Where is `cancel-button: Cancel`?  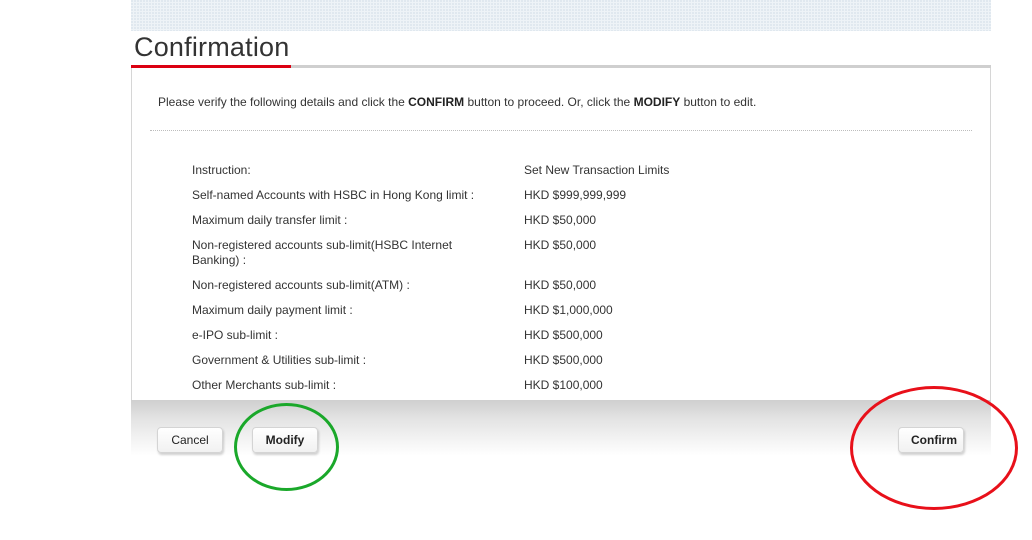 cancel-button: Cancel is located at coordinates (190, 440).